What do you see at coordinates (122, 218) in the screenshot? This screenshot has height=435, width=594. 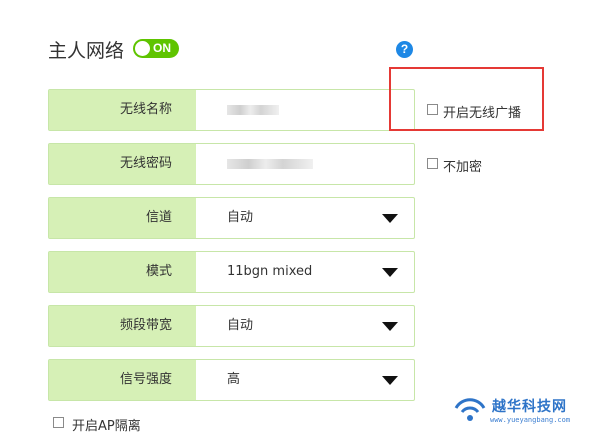 I see `channel-label: 信道` at bounding box center [122, 218].